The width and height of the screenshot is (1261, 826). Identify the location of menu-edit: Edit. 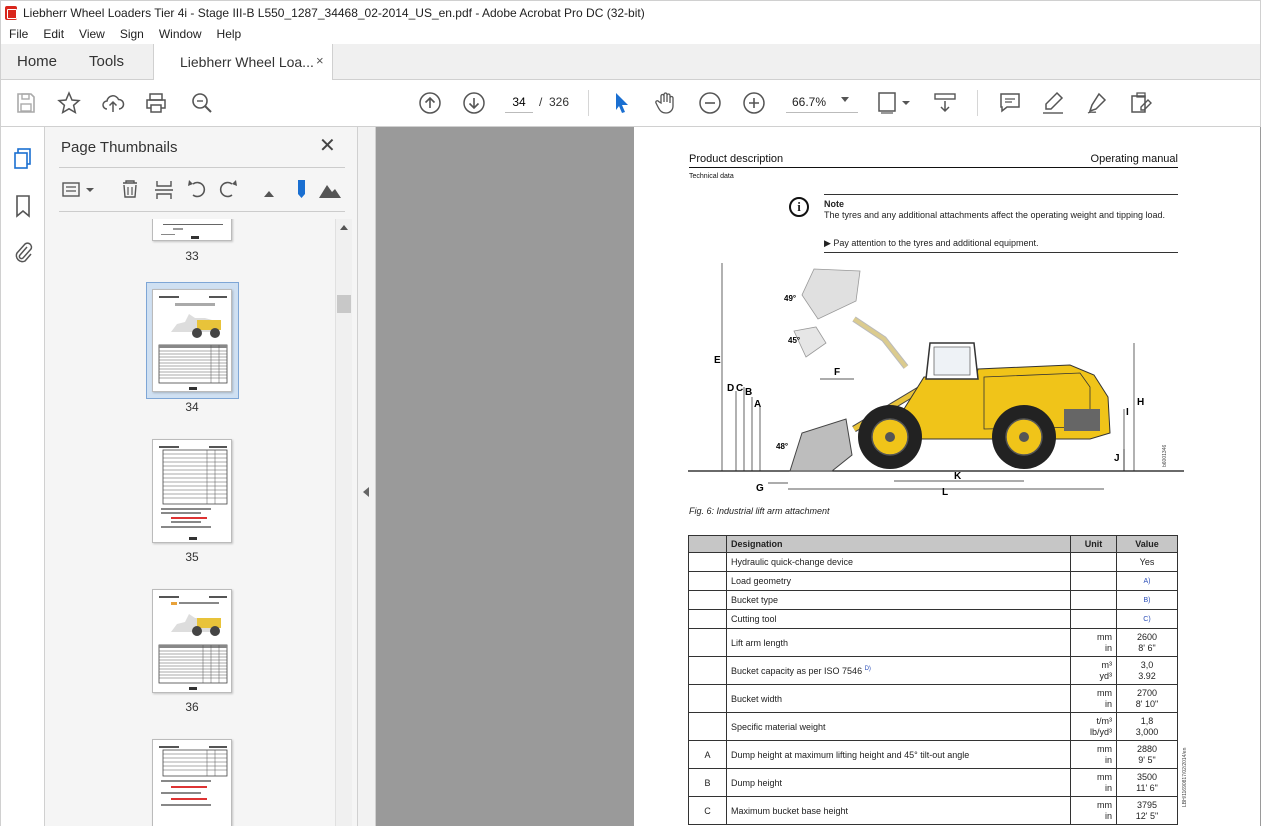
(53, 34).